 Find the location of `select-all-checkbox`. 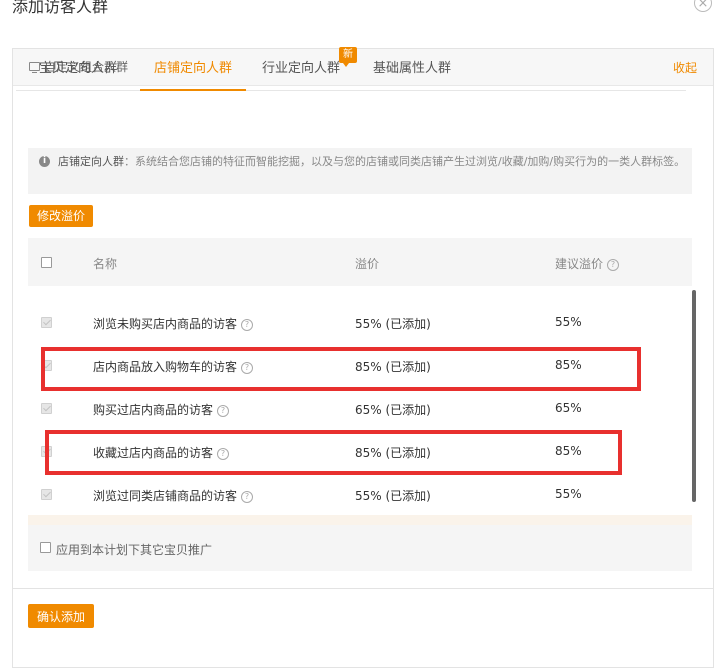

select-all-checkbox is located at coordinates (46, 262).